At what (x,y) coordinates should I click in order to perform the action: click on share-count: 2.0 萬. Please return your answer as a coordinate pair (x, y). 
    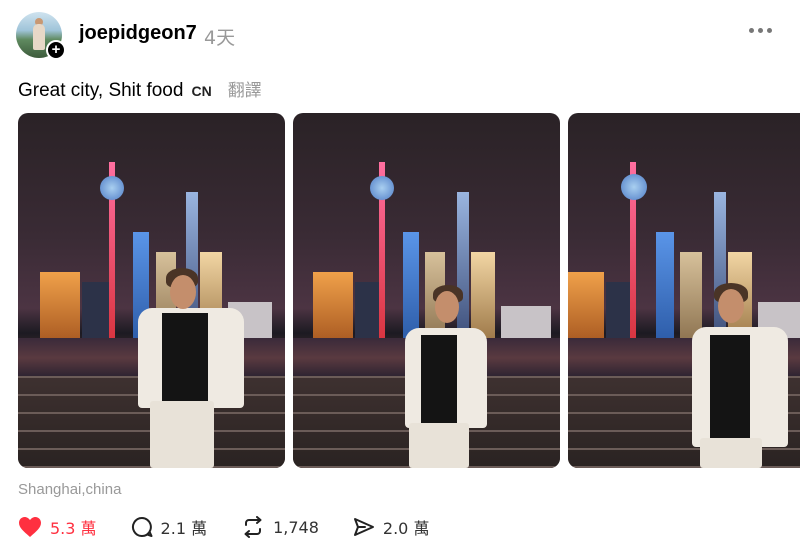
    Looking at the image, I should click on (406, 528).